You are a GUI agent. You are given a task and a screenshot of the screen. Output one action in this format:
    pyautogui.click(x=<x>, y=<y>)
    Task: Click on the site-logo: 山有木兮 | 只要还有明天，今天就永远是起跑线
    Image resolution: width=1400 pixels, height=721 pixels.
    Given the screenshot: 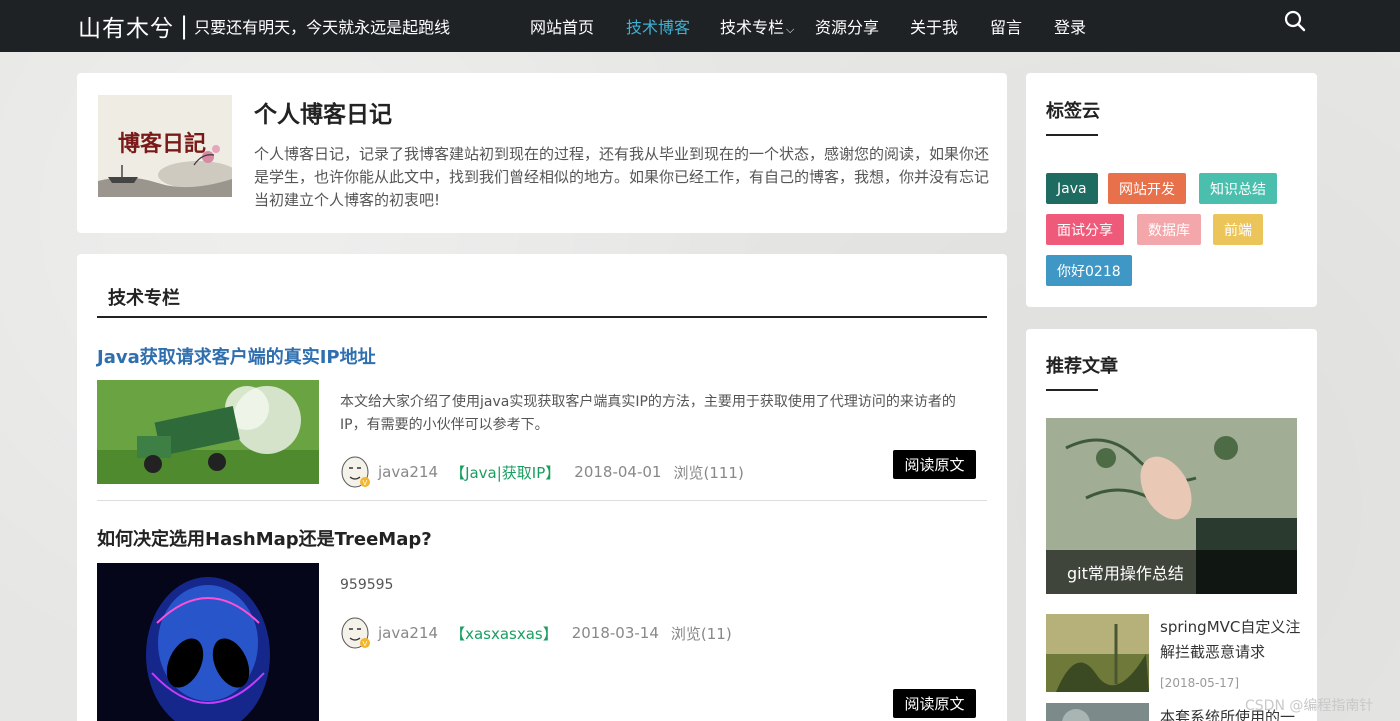 What is the action you would take?
    pyautogui.click(x=264, y=26)
    